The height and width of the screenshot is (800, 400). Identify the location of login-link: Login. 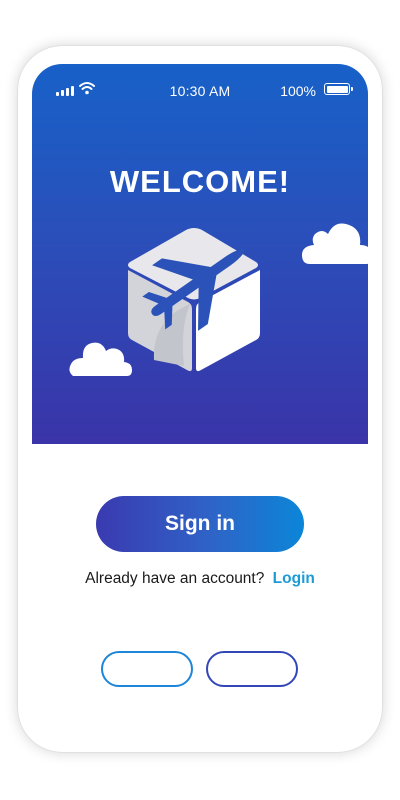
(294, 578).